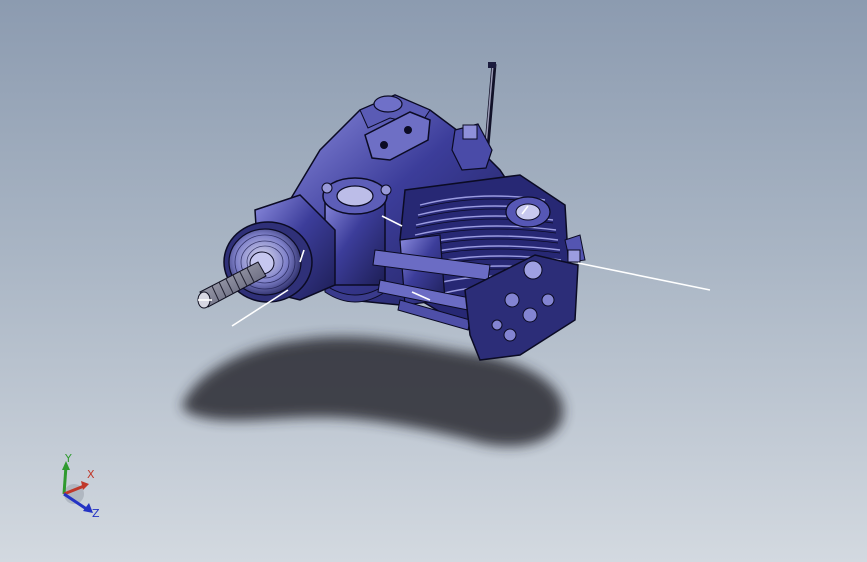 The image size is (867, 562). Describe the element at coordinates (68, 458) in the screenshot. I see `y-axis-label: Y` at that location.